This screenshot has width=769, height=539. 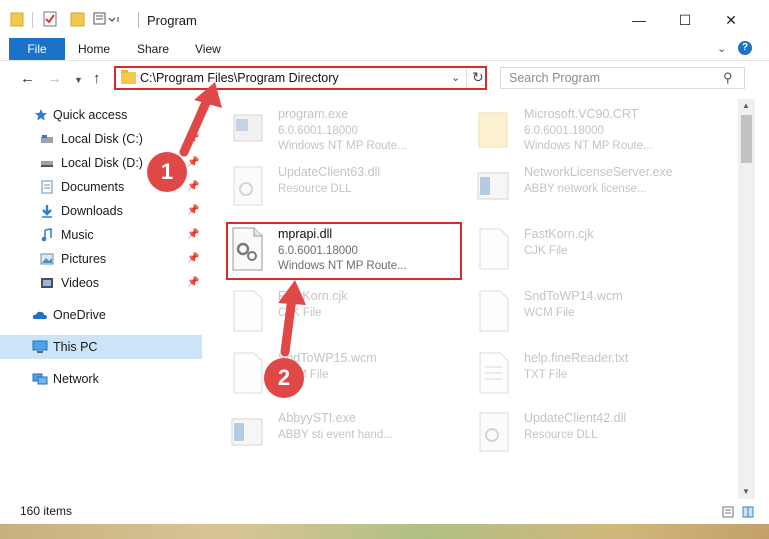 What do you see at coordinates (721, 49) in the screenshot?
I see `expand-ribbon-chevron-icon: ⌄` at bounding box center [721, 49].